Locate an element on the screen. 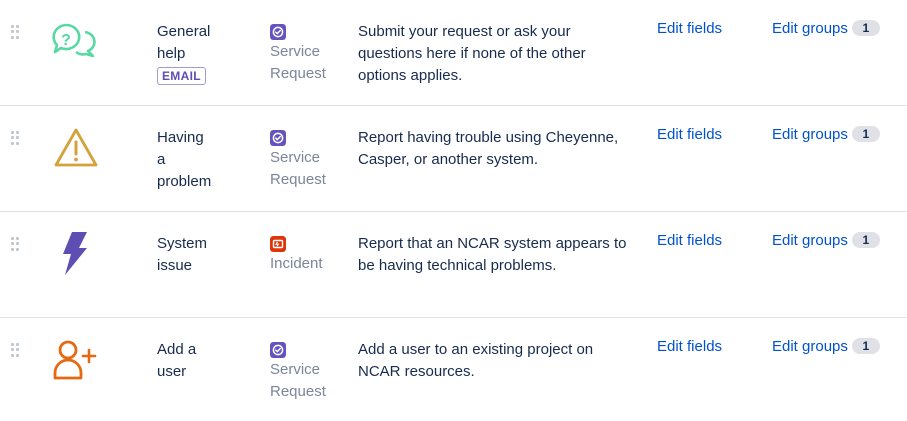 This screenshot has width=907, height=421. warning-triangle-icon is located at coordinates (76, 147).